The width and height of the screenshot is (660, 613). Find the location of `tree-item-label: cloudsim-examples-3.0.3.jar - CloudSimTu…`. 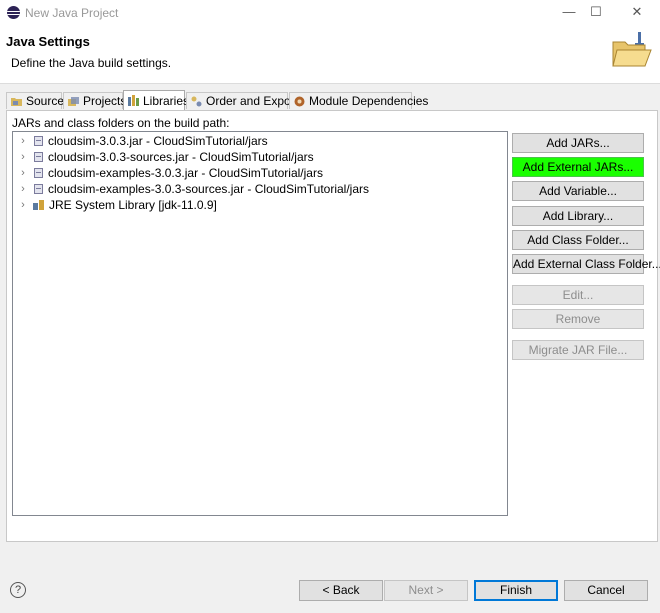

tree-item-label: cloudsim-examples-3.0.3.jar - CloudSimTu… is located at coordinates (185, 173).